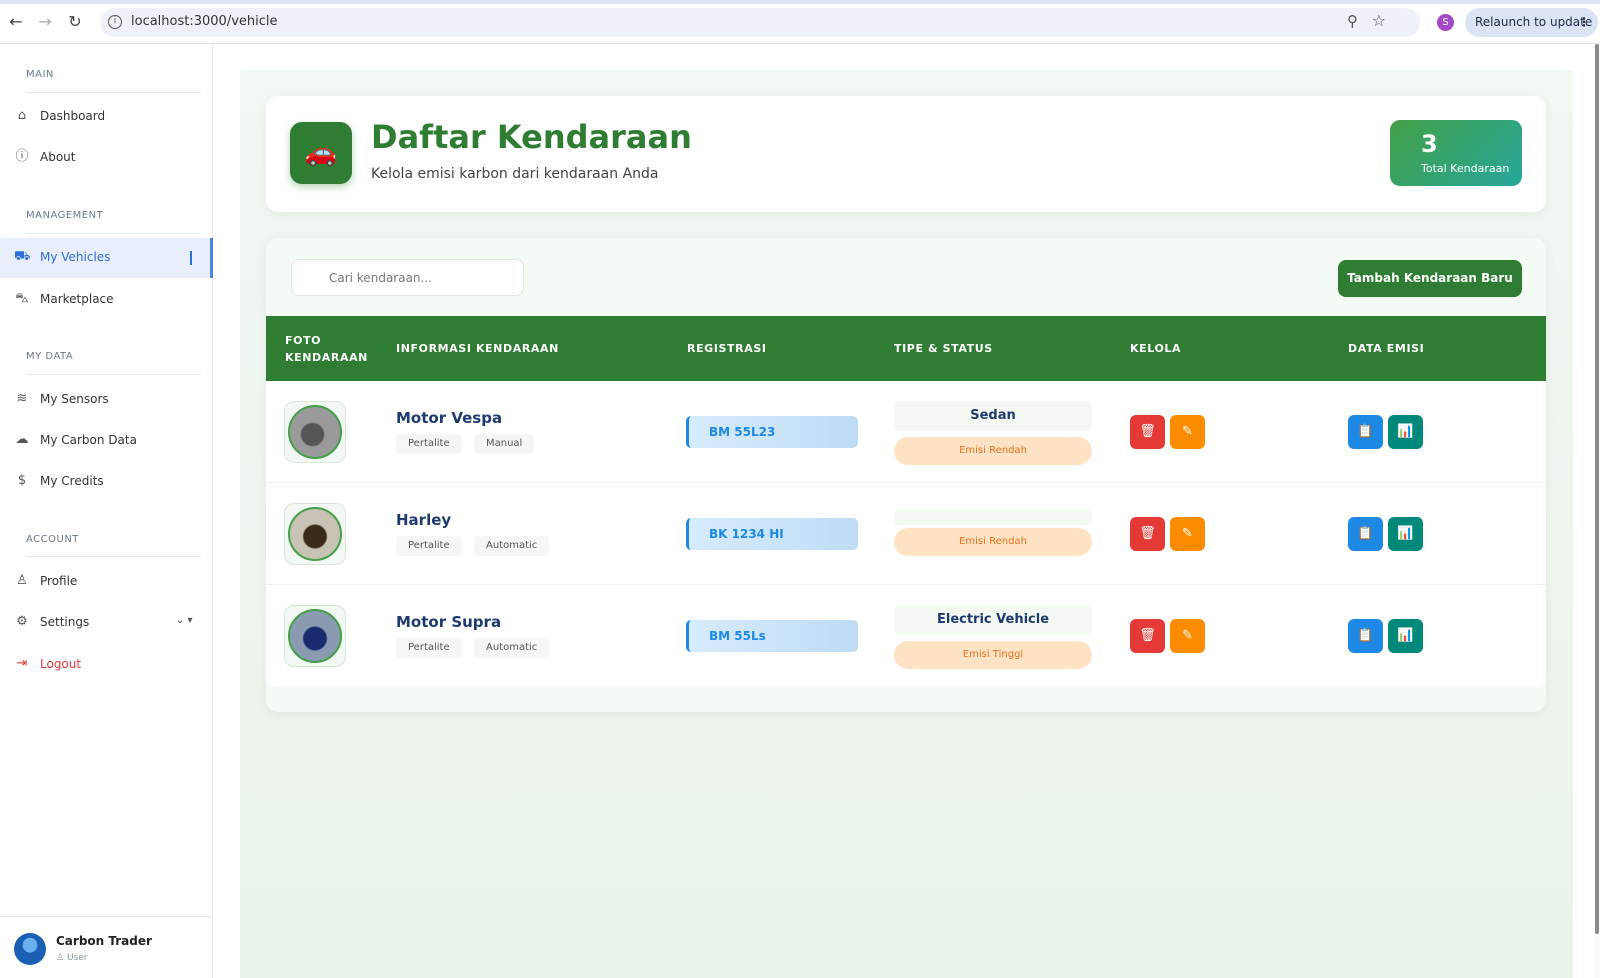 The image size is (1600, 978). What do you see at coordinates (22, 663) in the screenshot?
I see `logout-icon: ⇥` at bounding box center [22, 663].